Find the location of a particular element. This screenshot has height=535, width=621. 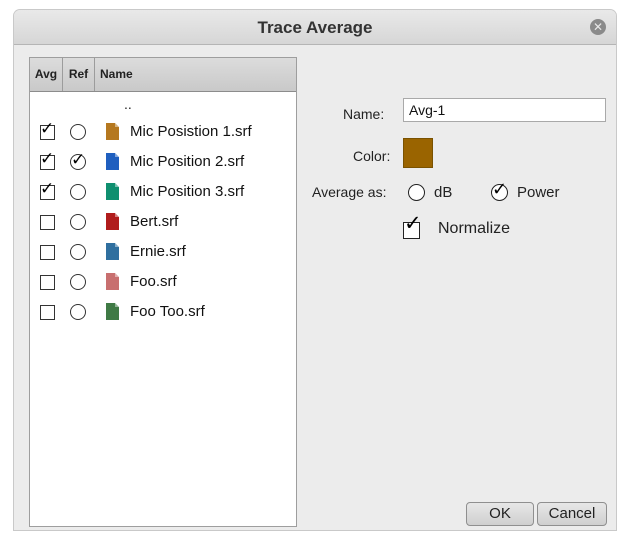

close-icon: ✕ is located at coordinates (598, 27).